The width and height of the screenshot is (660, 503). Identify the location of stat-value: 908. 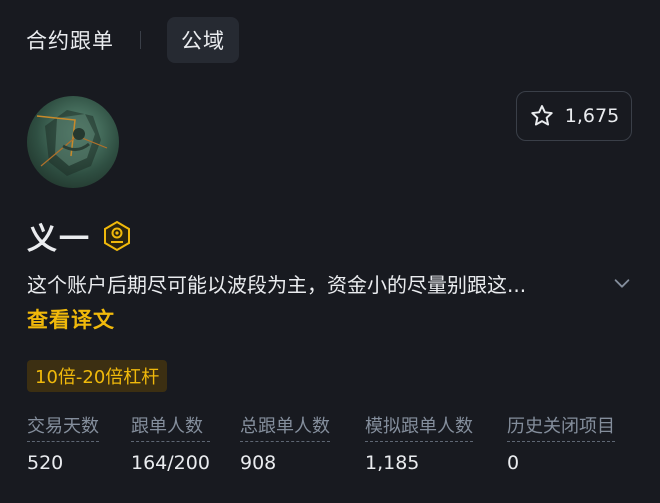
(258, 463).